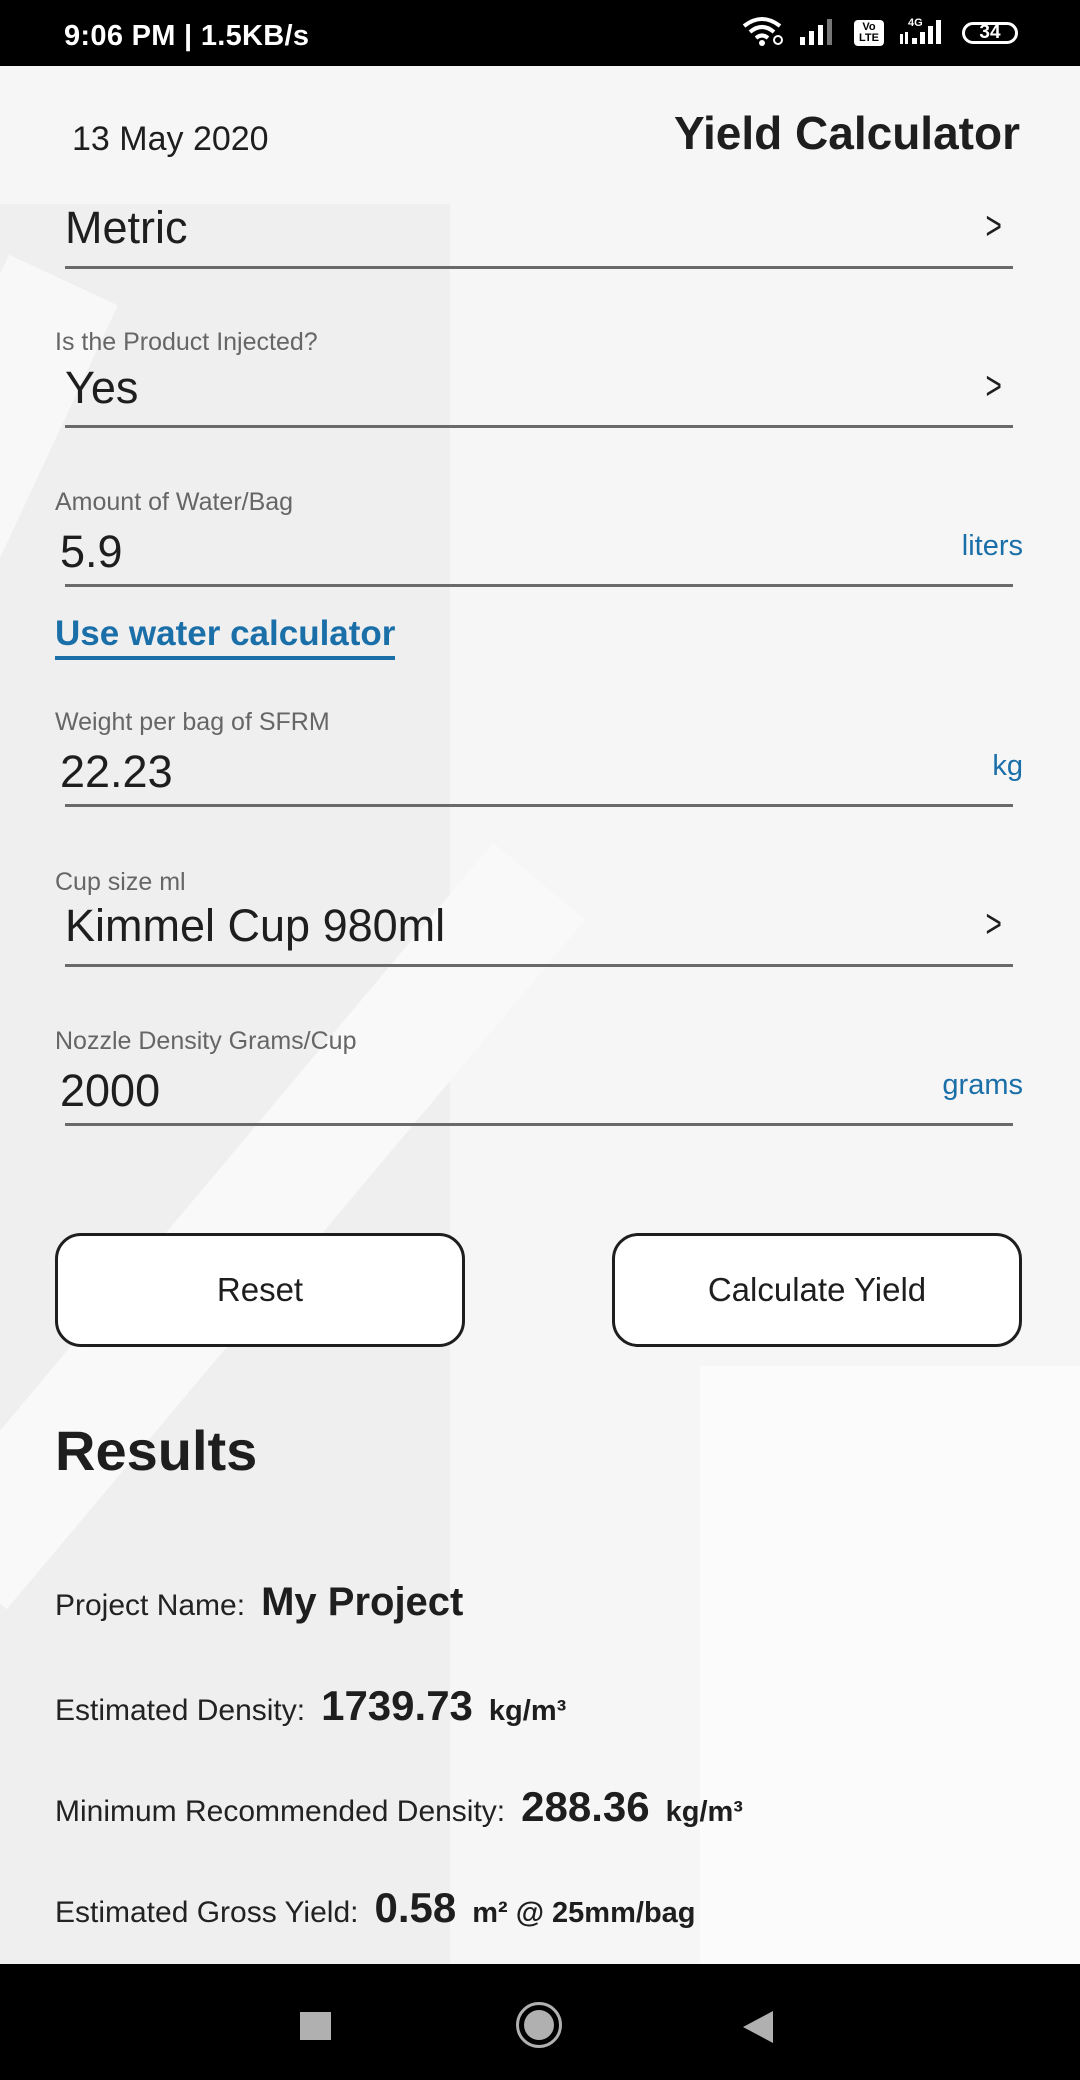 The image size is (1080, 2080). I want to click on water-amount-input: 5.9, so click(91, 552).